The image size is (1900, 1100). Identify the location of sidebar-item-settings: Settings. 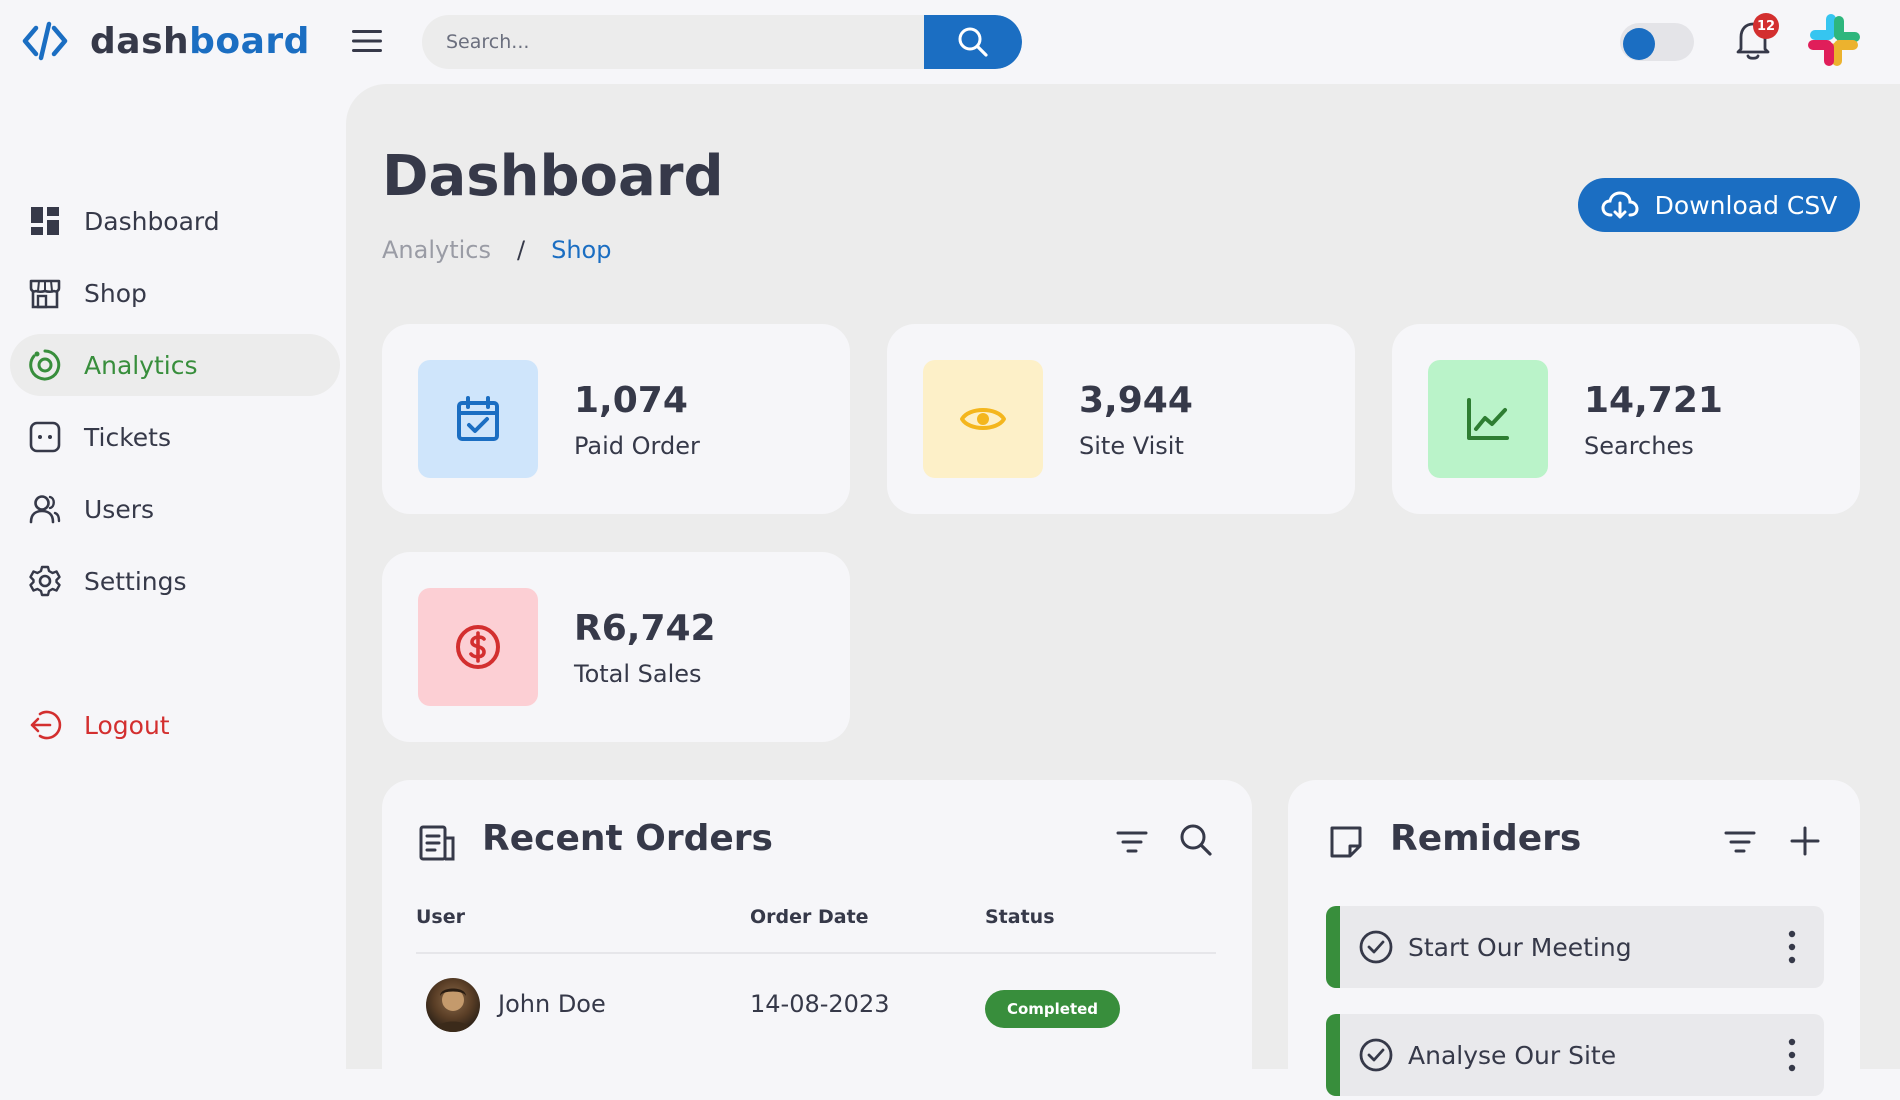
(175, 581).